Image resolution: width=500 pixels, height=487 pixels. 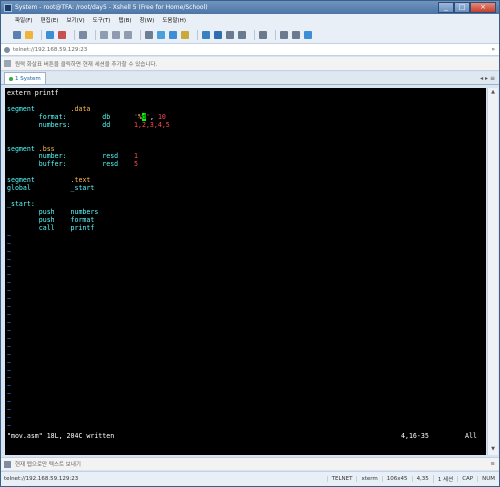 I want to click on address-value: telnet://192.168.59.129:23, so click(x=50, y=50).